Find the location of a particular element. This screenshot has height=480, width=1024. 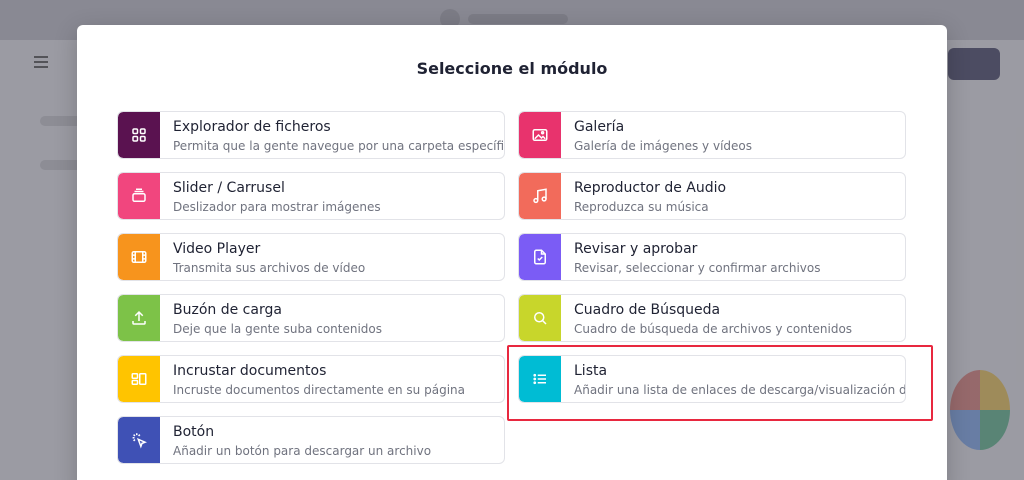

module-title: Botón is located at coordinates (194, 432).